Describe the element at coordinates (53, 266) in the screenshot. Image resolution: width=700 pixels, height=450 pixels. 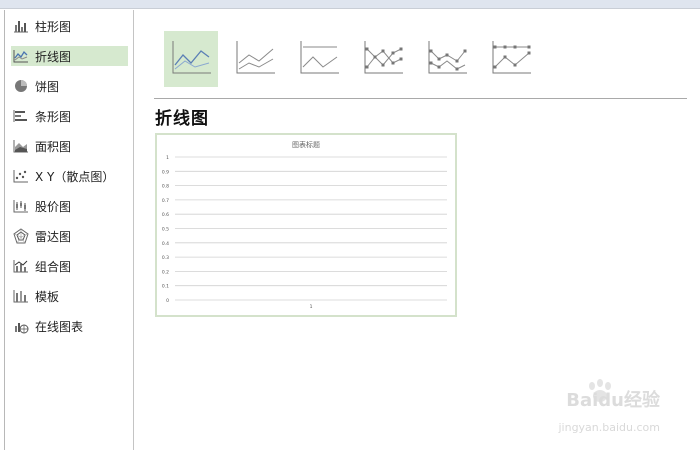
I see `sidebar-item-label: 组合图` at that location.